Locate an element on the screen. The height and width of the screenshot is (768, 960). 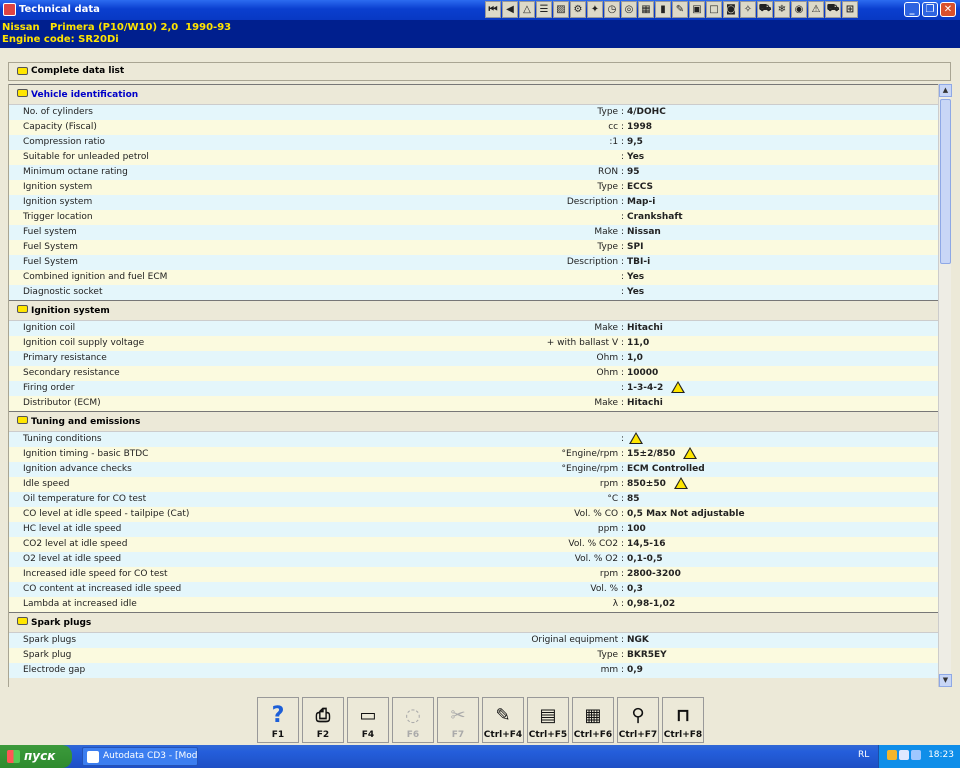
clock-toolbar-icon: ◷ is located at coordinates (612, 9).